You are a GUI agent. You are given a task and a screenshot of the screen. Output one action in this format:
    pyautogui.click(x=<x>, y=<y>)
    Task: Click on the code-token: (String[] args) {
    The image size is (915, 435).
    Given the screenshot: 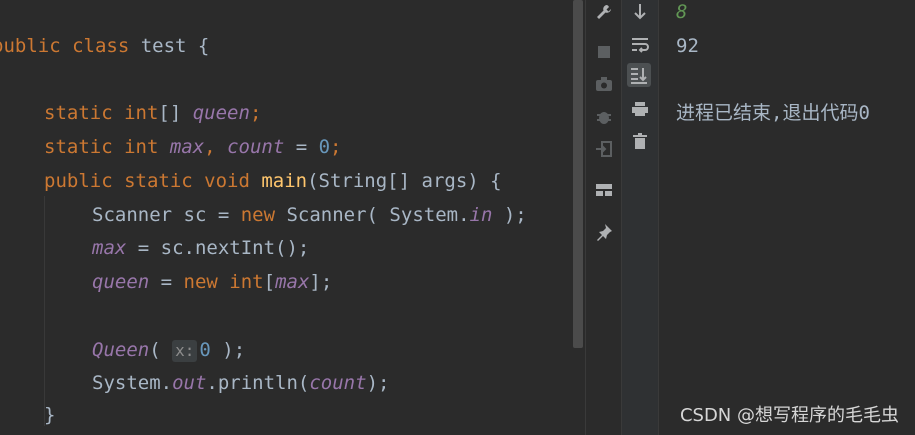 What is the action you would take?
    pyautogui.click(x=404, y=181)
    